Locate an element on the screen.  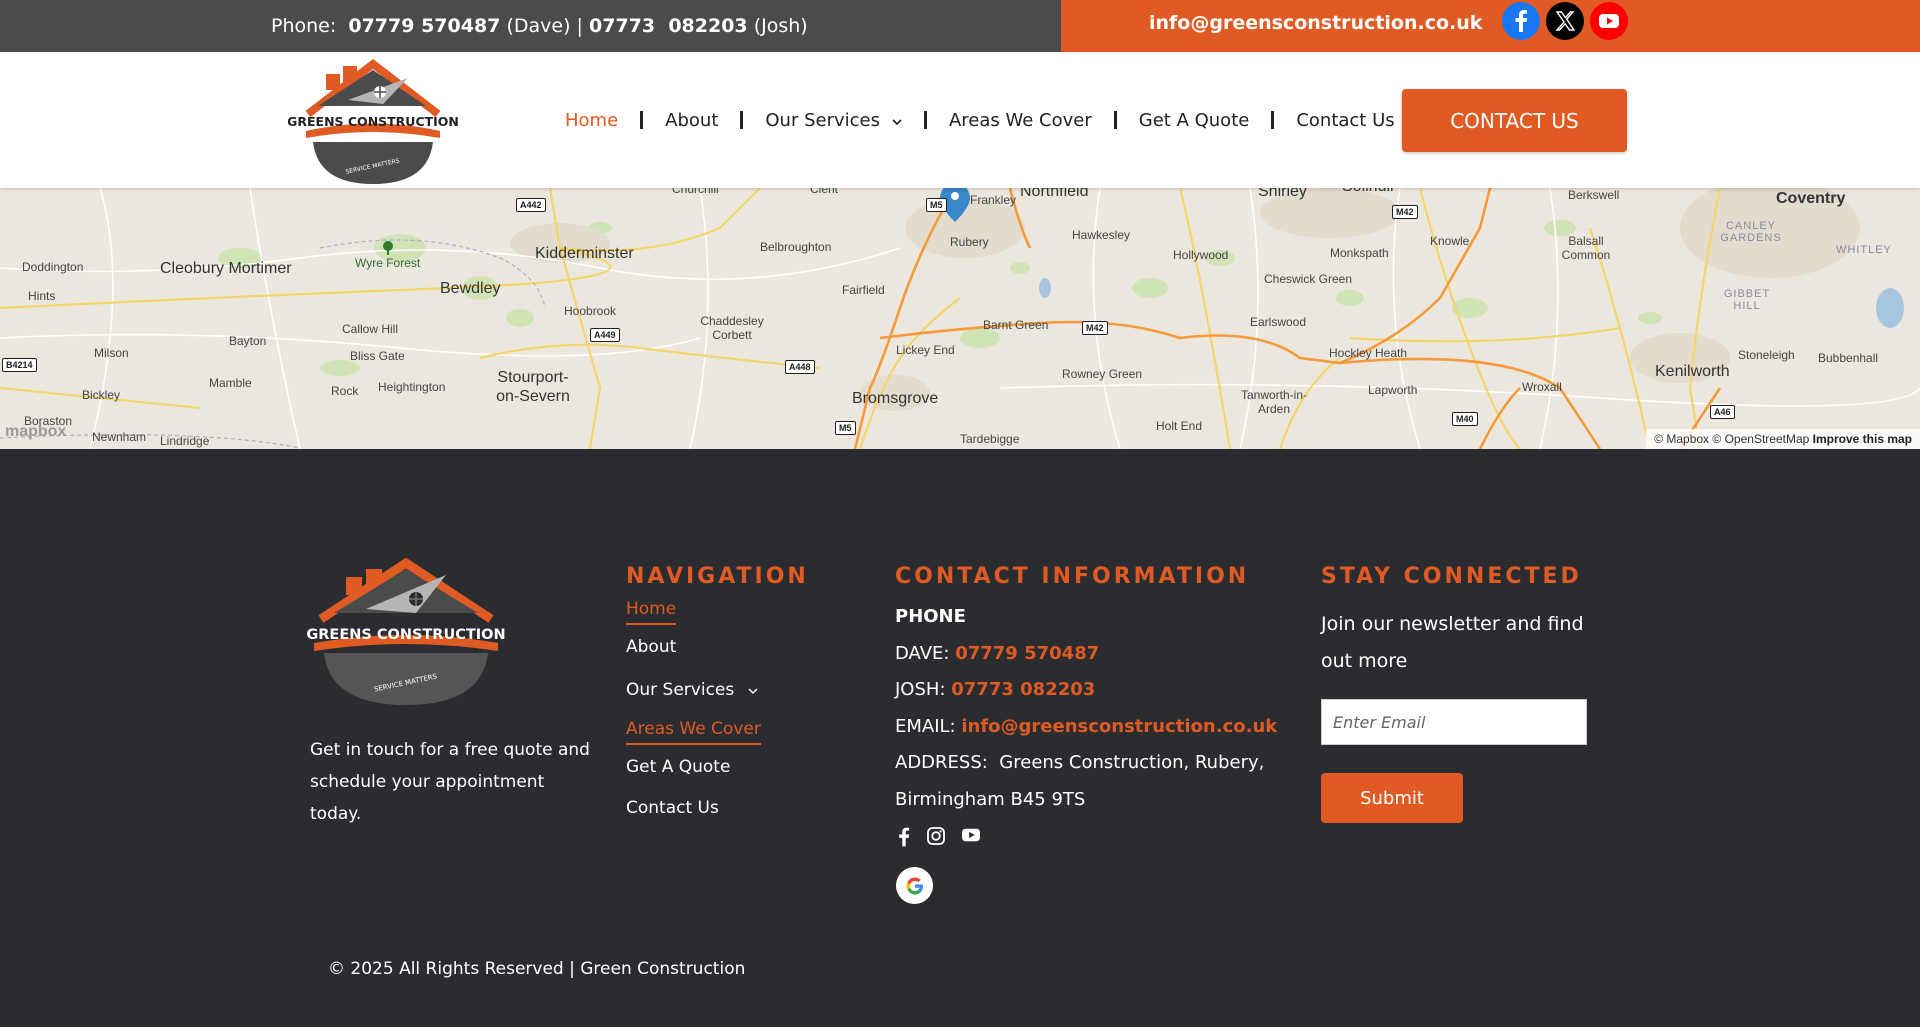
nav-home: Home is located at coordinates (591, 120).